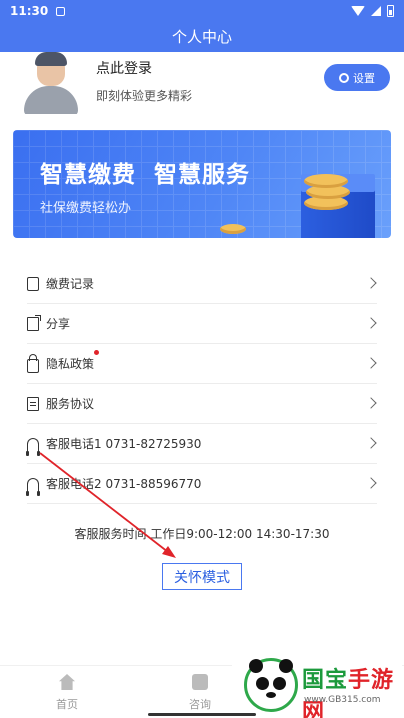 This screenshot has width=404, height=718. I want to click on tab-home: 首页, so click(67, 693).